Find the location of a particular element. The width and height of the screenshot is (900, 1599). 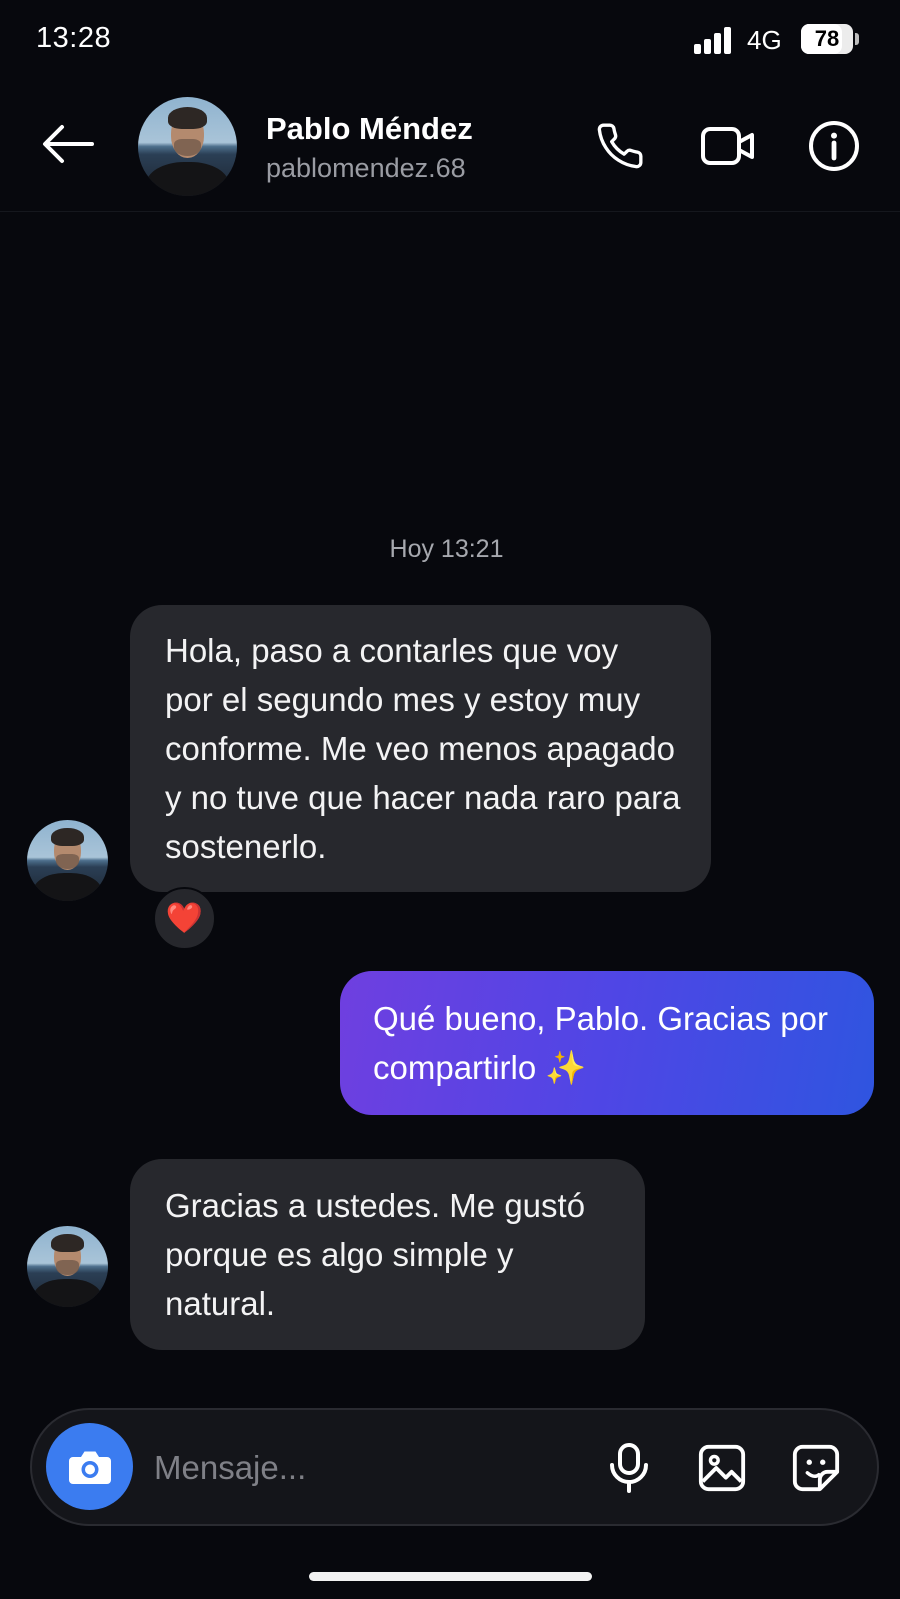

voice-call-button is located at coordinates (620, 146).